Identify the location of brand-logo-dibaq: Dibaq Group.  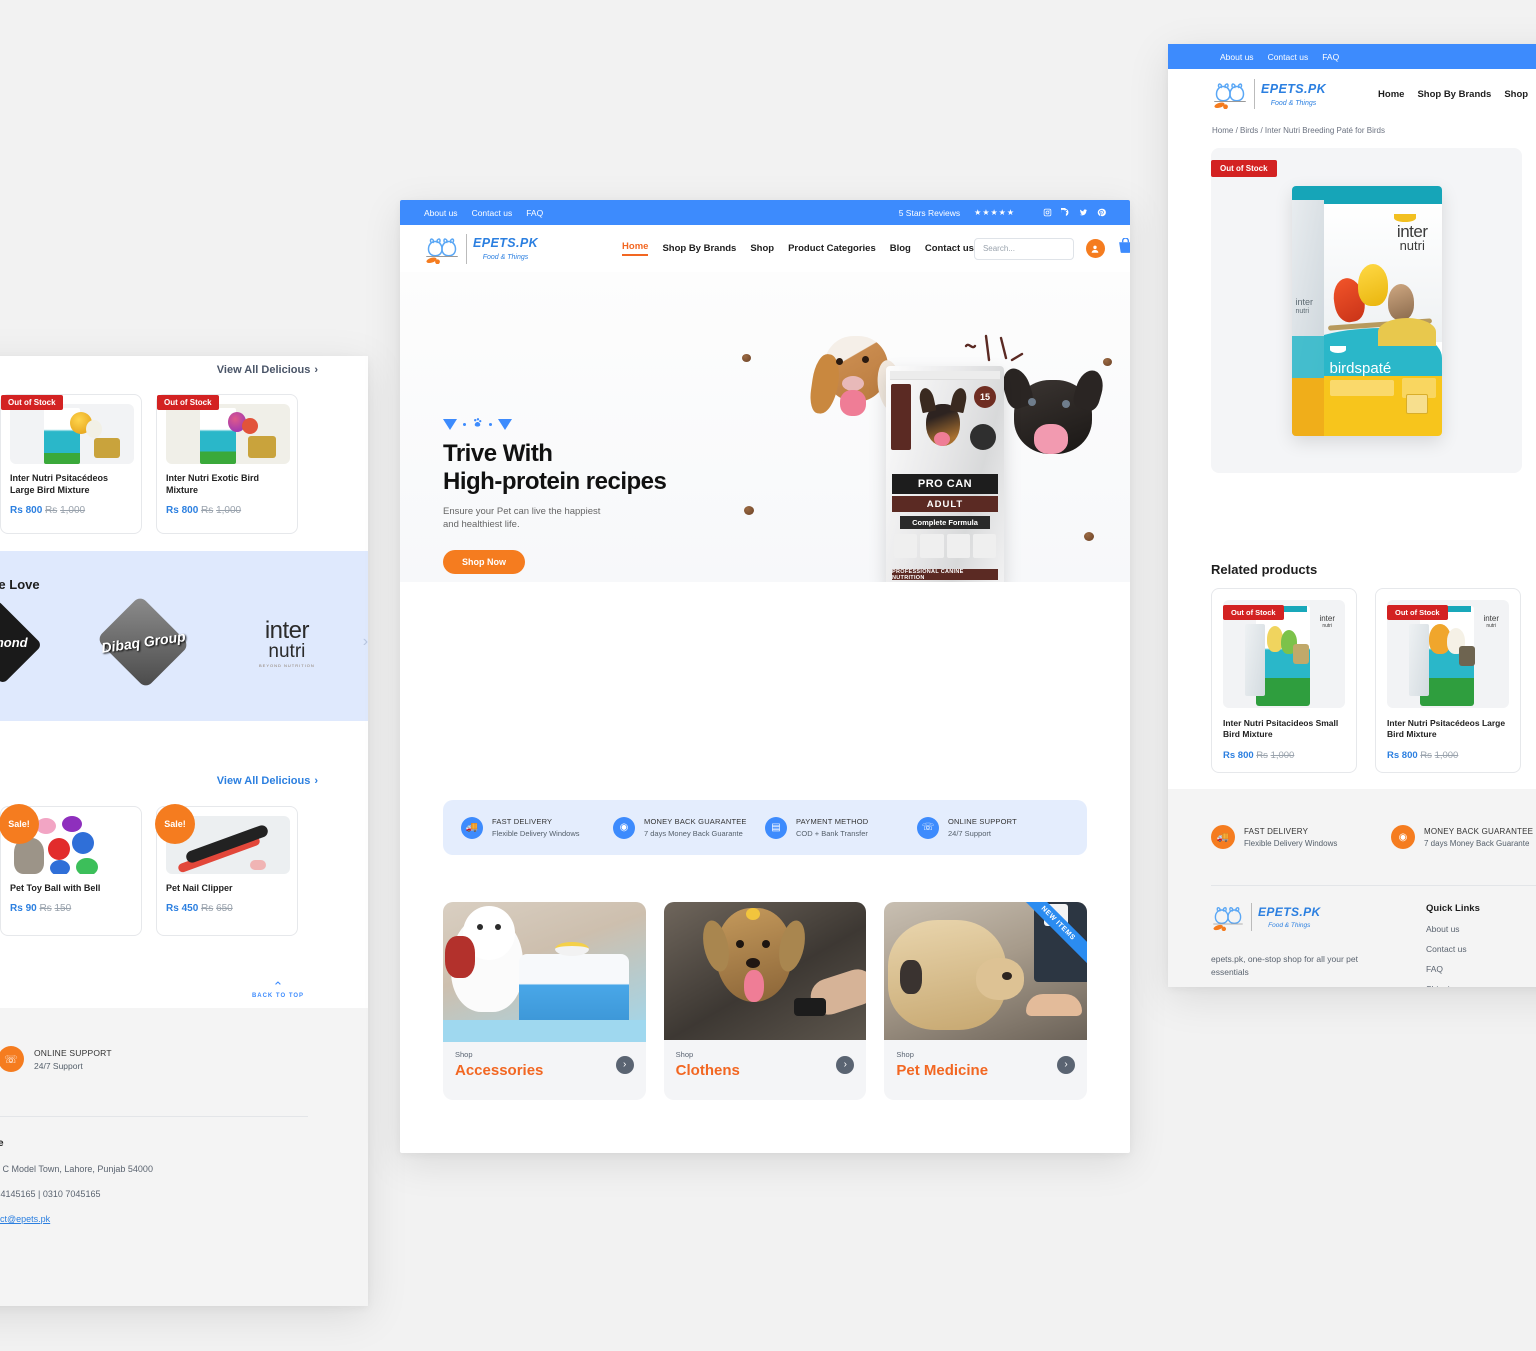
(144, 642).